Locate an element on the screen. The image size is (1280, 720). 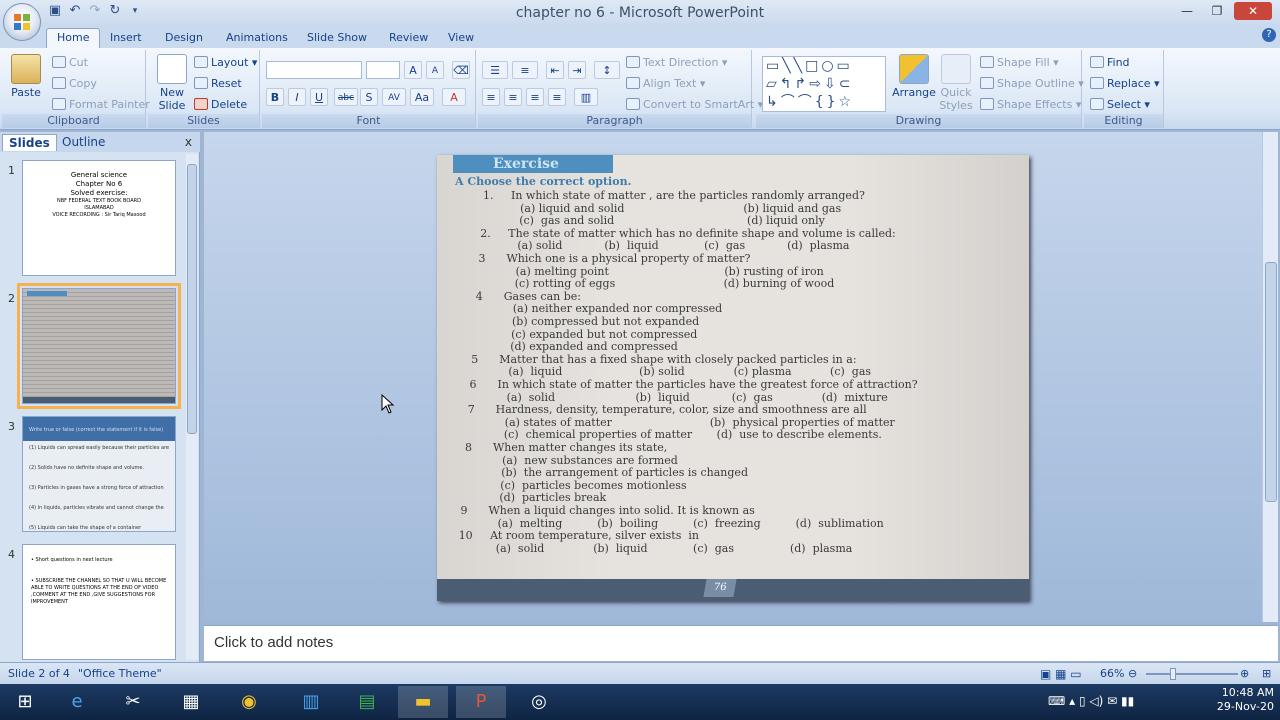
maximize-button: ❐ is located at coordinates (1217, 11).